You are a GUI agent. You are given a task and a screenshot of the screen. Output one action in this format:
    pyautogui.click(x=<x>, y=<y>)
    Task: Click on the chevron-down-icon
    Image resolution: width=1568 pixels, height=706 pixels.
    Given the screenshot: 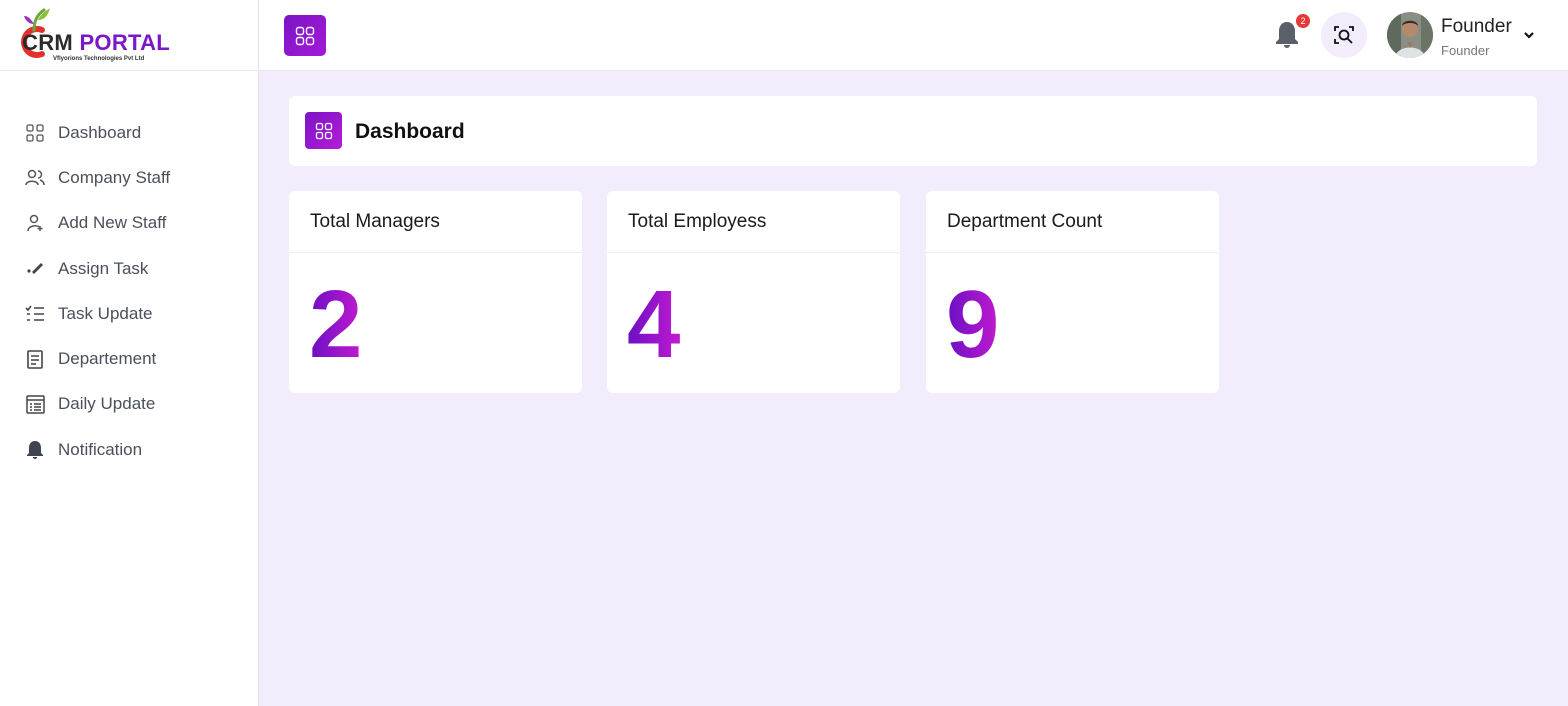 What is the action you would take?
    pyautogui.click(x=1529, y=35)
    